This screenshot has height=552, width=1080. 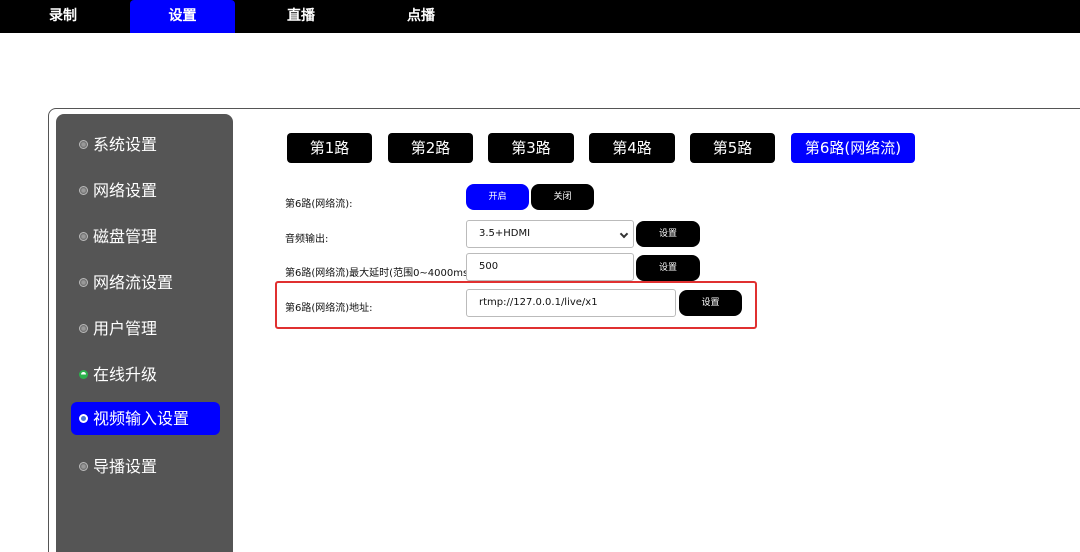 I want to click on address-set-button: 设置, so click(x=710, y=303).